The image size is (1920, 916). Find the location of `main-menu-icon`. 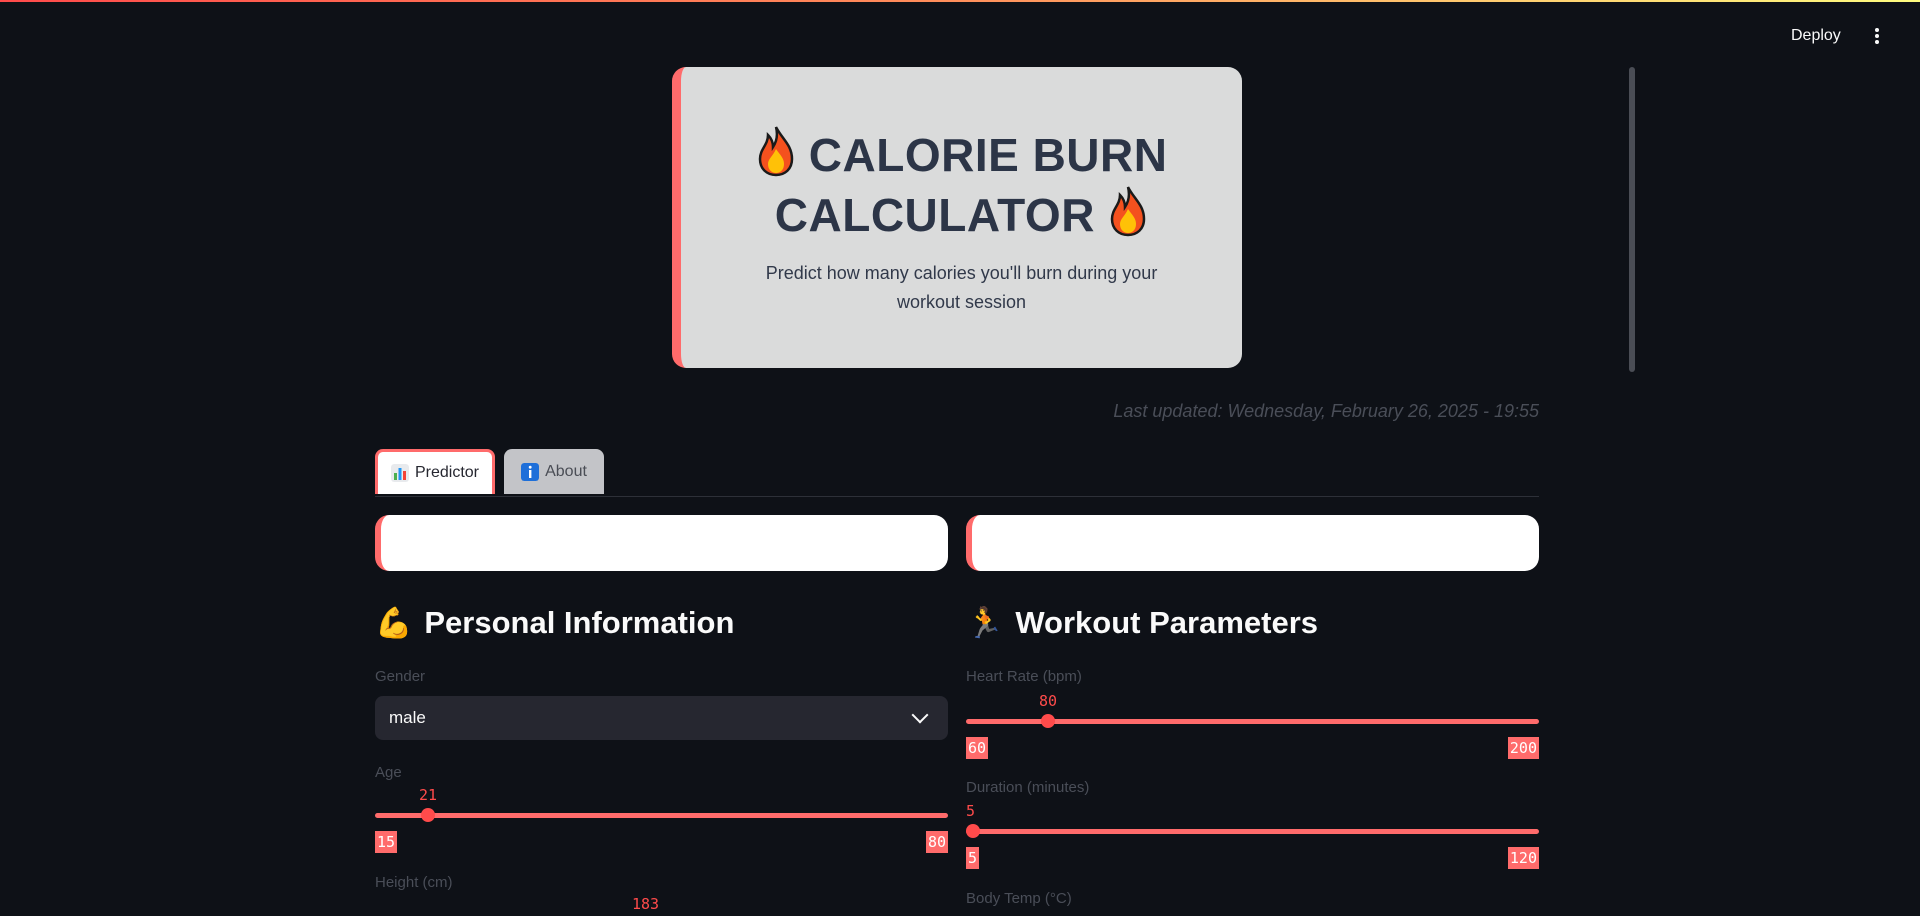

main-menu-icon is located at coordinates (1877, 38).